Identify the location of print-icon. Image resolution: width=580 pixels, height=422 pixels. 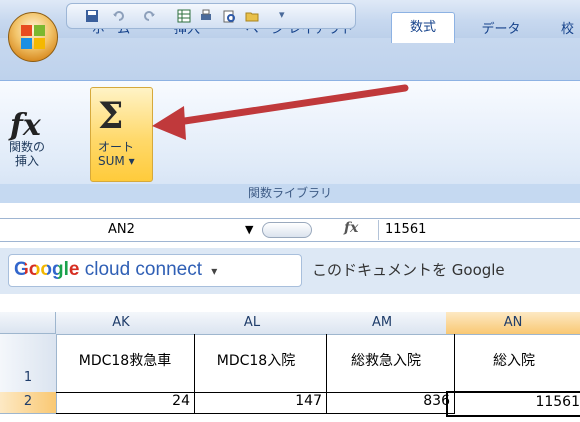
(206, 16).